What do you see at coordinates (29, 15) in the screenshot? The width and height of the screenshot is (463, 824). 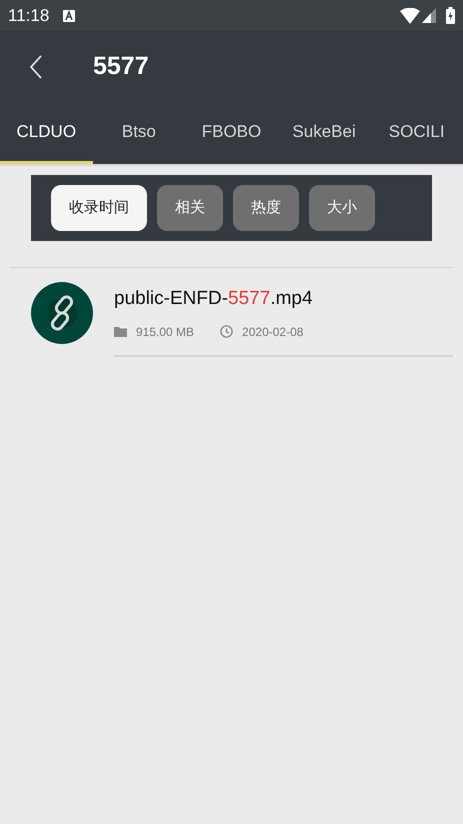 I see `status-time: 11:18` at bounding box center [29, 15].